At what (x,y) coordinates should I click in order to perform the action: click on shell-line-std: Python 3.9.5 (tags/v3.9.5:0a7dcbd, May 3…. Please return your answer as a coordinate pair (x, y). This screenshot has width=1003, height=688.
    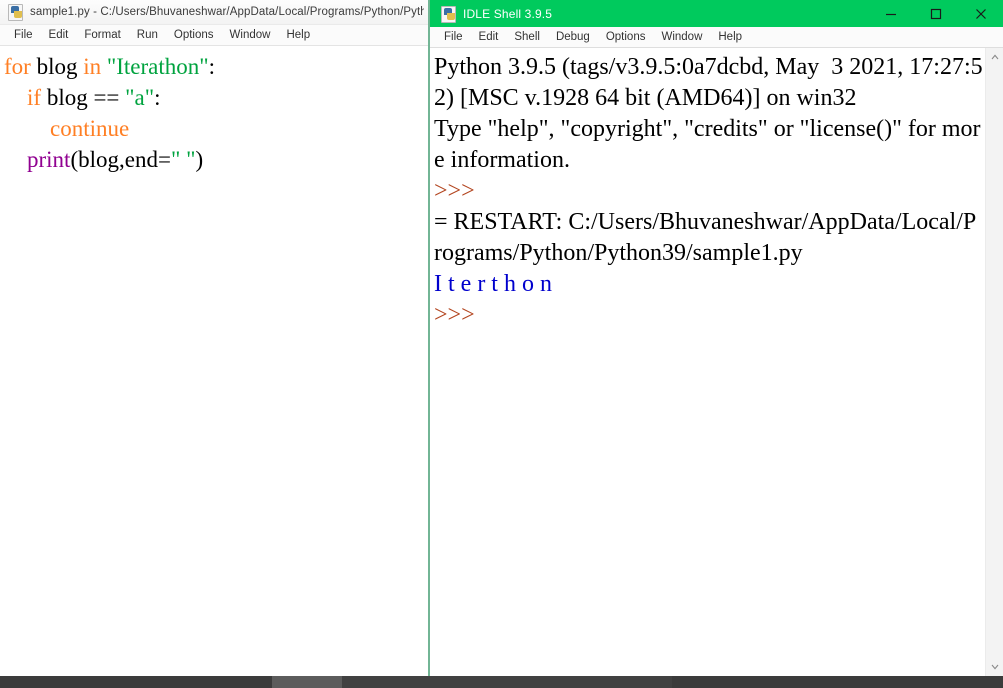
    Looking at the image, I should click on (708, 82).